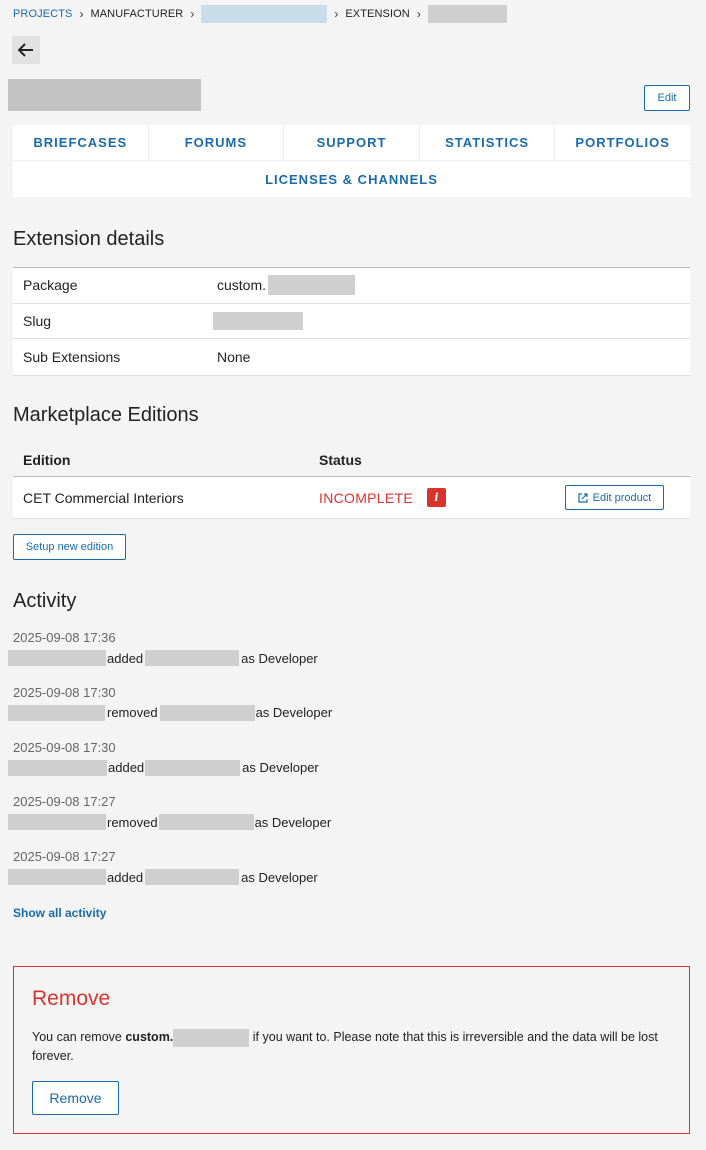 This screenshot has height=1150, width=706. I want to click on external-edit-icon, so click(583, 497).